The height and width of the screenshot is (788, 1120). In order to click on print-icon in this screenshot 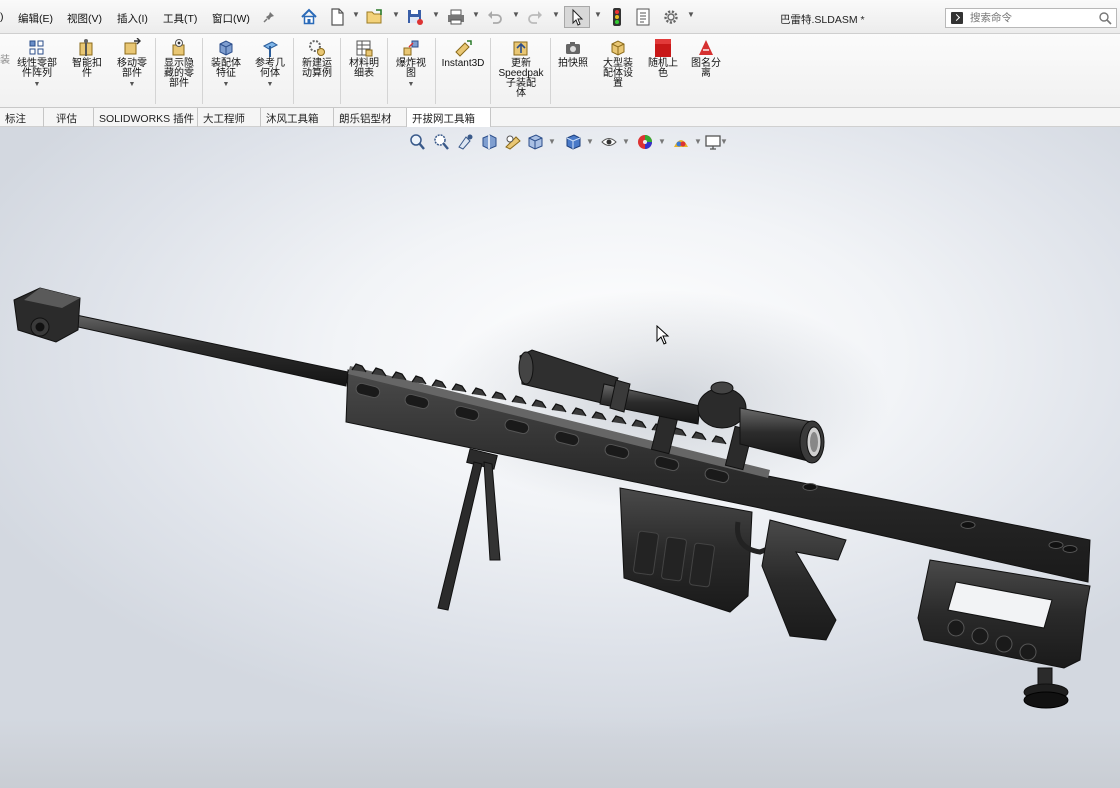, I will do `click(456, 17)`.